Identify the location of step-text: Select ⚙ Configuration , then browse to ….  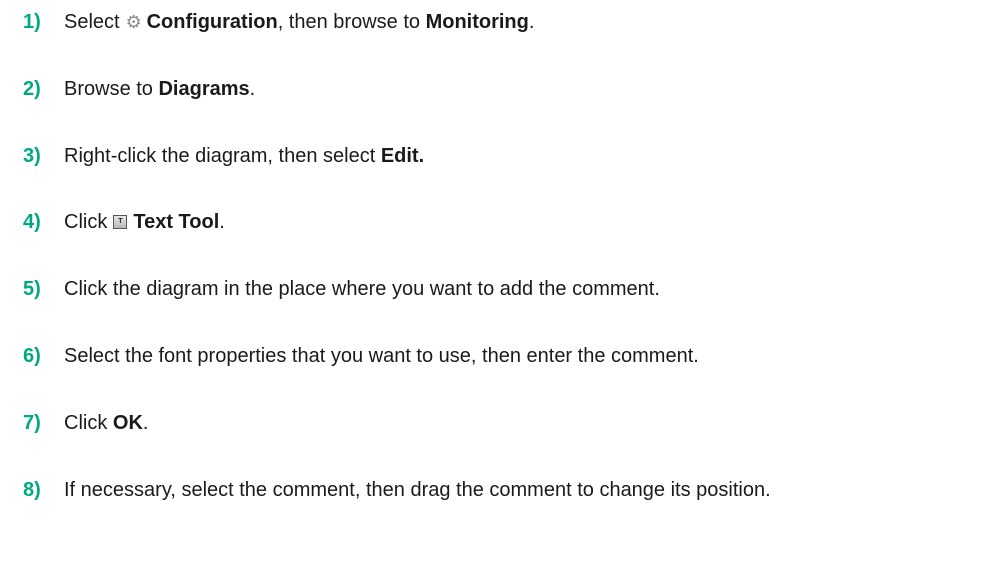
(299, 22).